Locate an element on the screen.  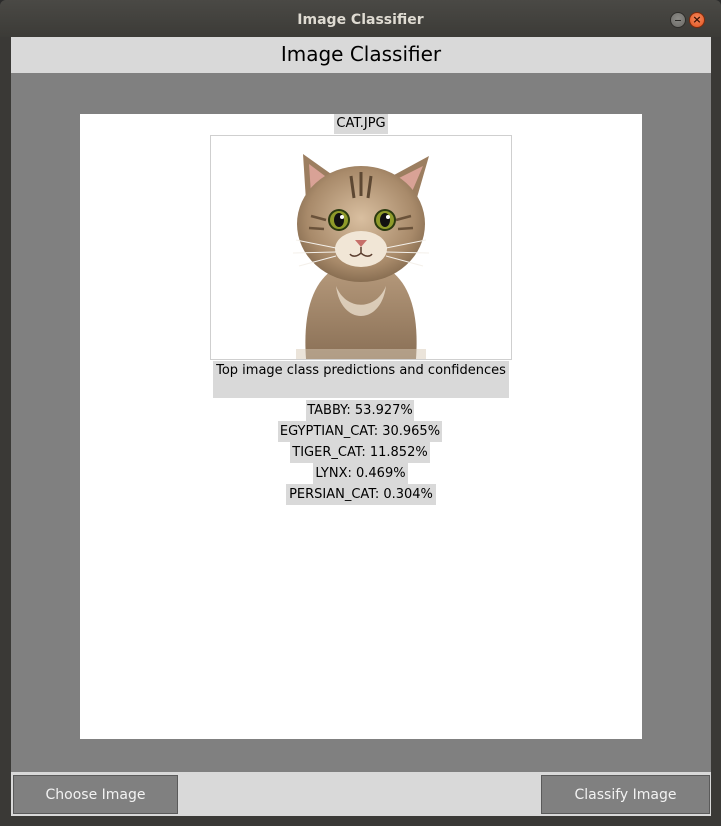
page-title: Image Classifier is located at coordinates (361, 55).